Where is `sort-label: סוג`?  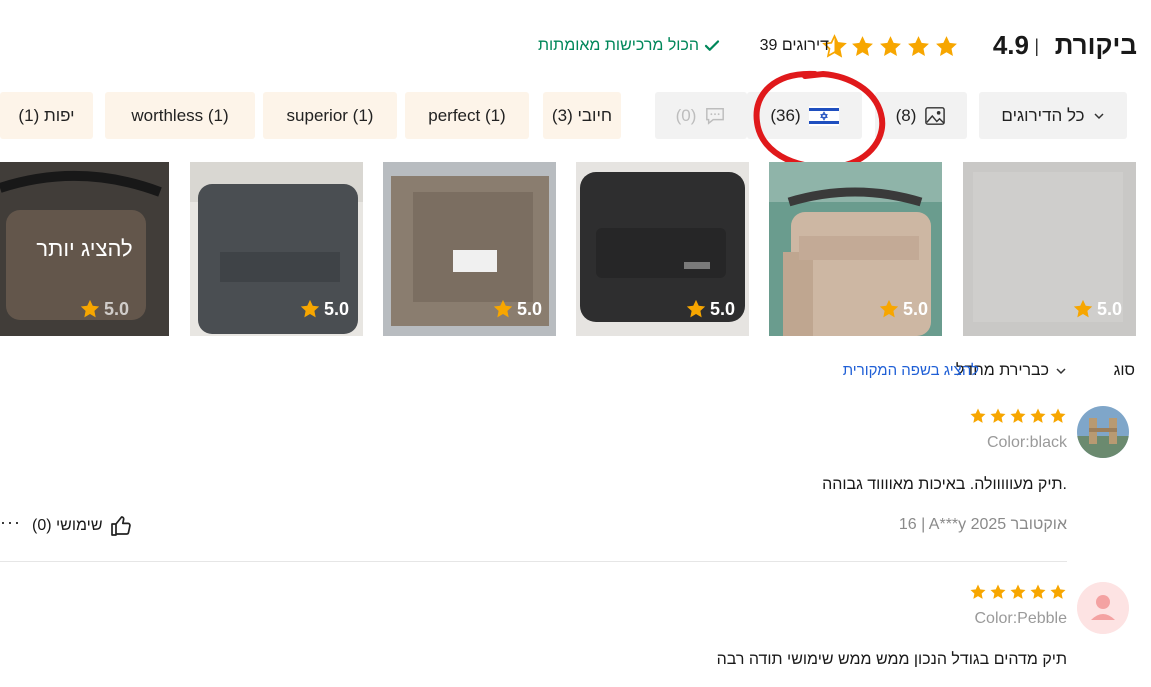
sort-label: סוג is located at coordinates (1124, 370).